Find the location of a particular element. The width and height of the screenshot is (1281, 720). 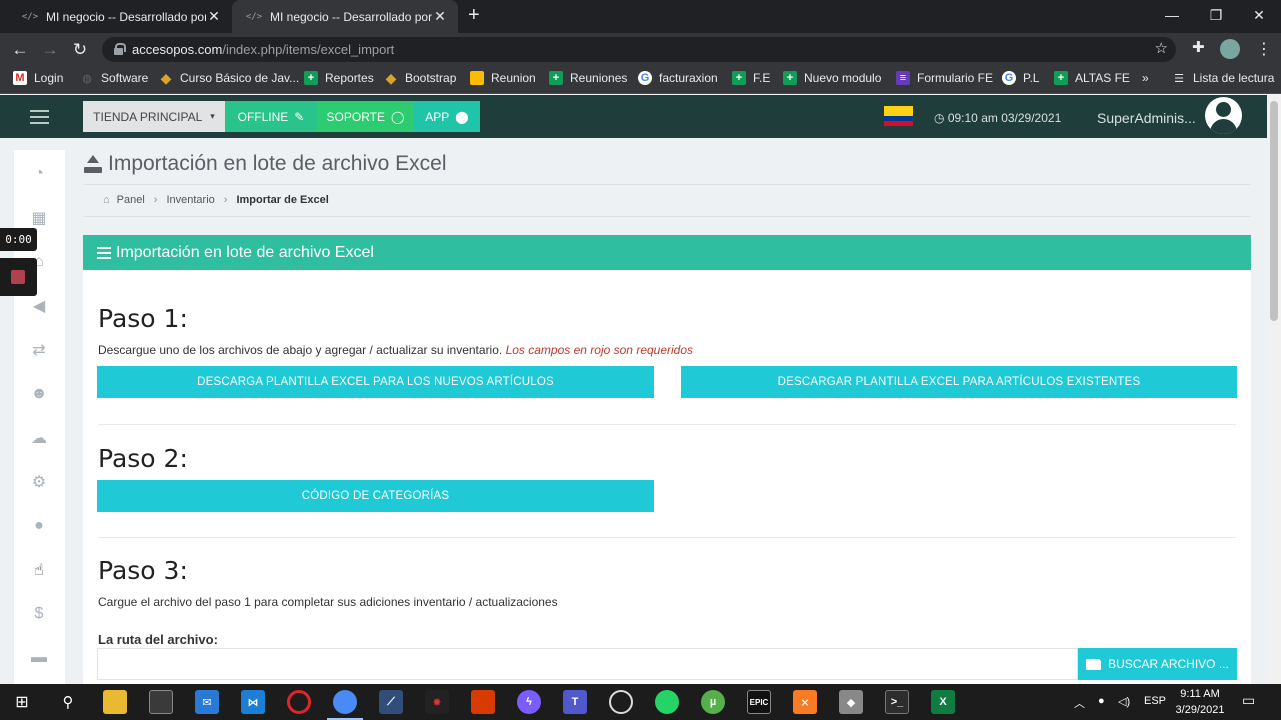

reload-icon: ↻ is located at coordinates (80, 50).